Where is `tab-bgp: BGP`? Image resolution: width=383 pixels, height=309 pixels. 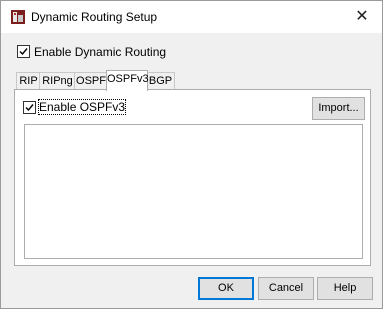 tab-bgp: BGP is located at coordinates (160, 81).